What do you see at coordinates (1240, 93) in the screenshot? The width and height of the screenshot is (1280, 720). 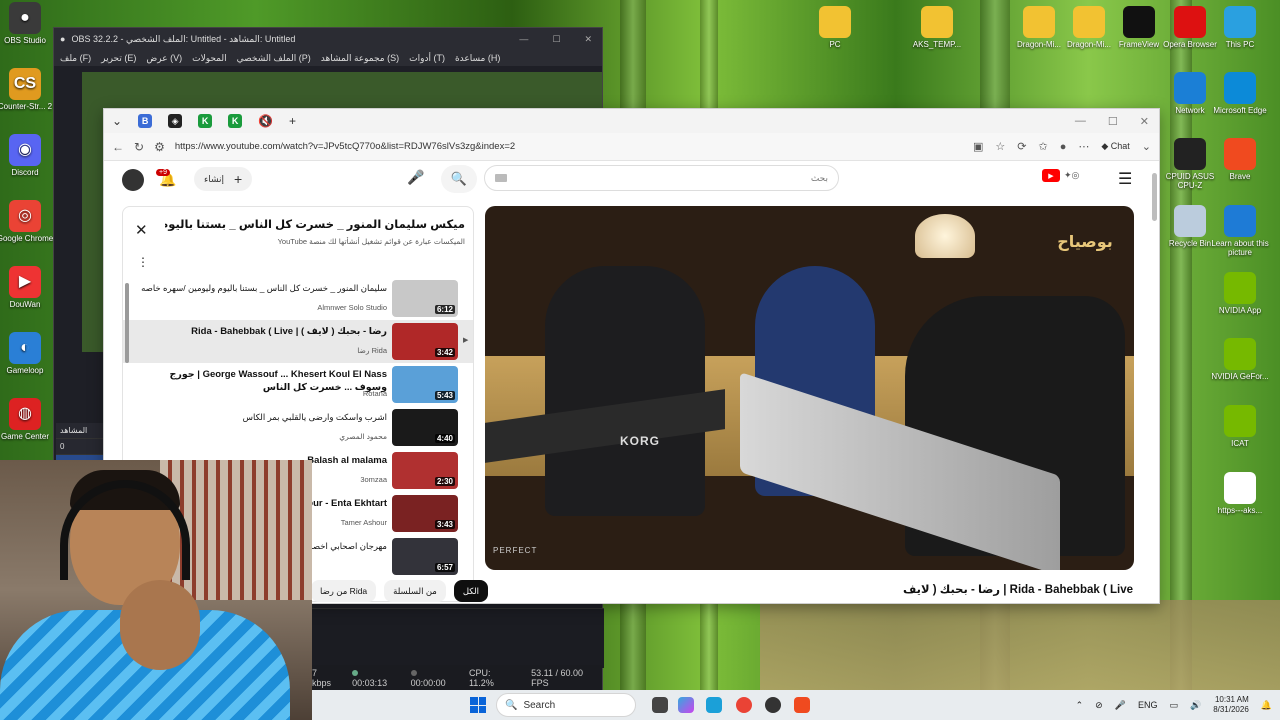 I see `desktop-icon: Microsoft Edge` at bounding box center [1240, 93].